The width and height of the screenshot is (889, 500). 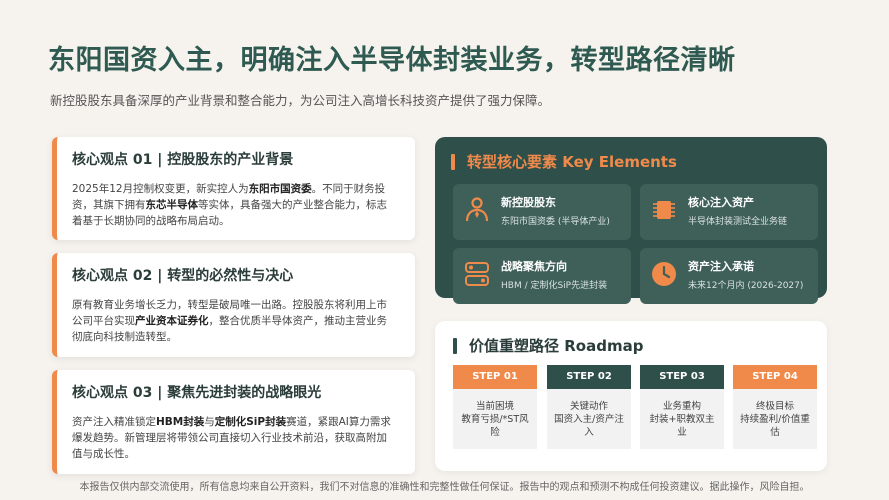 What do you see at coordinates (172, 205) in the screenshot?
I see `highlight-text: 东芯半导体` at bounding box center [172, 205].